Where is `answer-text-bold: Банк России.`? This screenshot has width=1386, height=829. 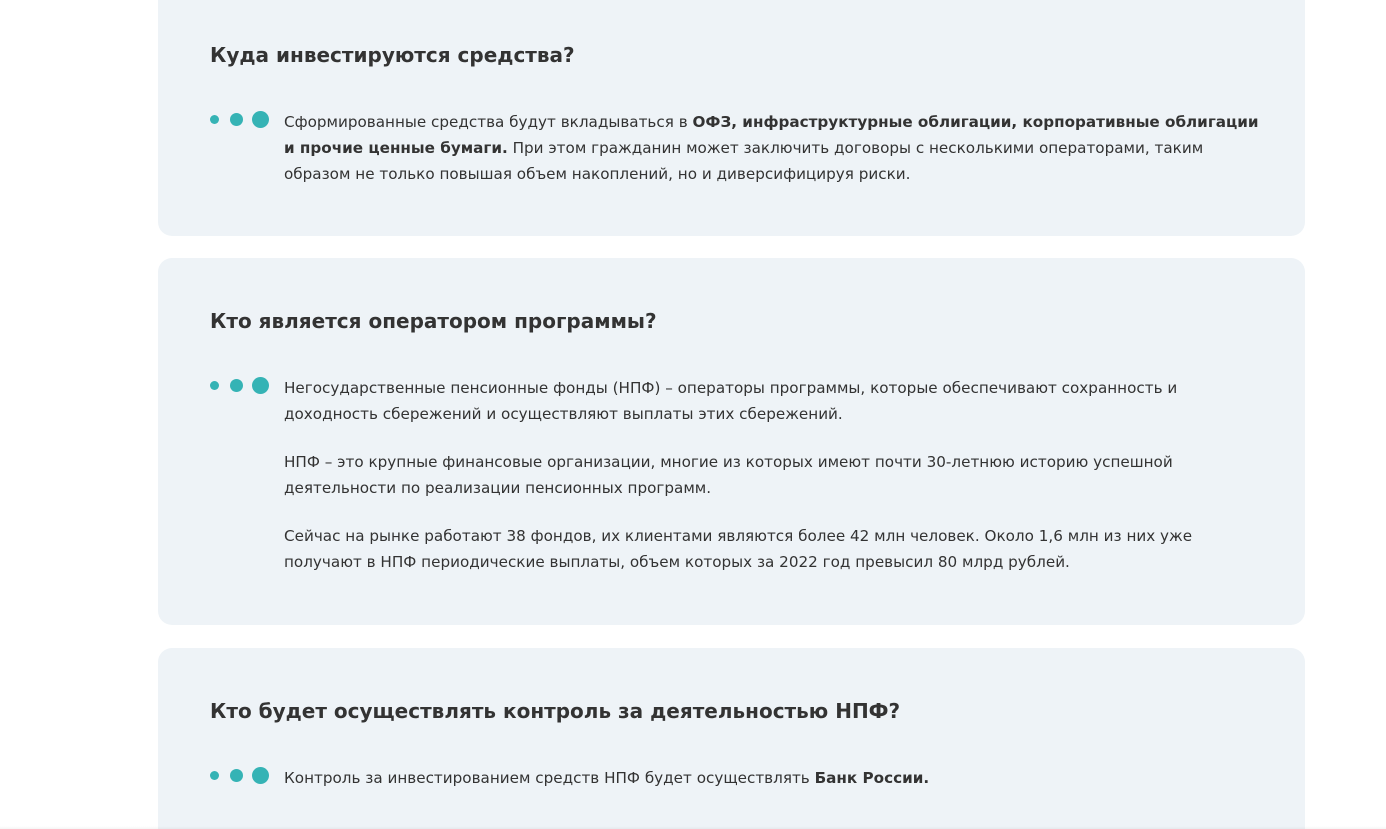
answer-text-bold: Банк России. is located at coordinates (872, 778).